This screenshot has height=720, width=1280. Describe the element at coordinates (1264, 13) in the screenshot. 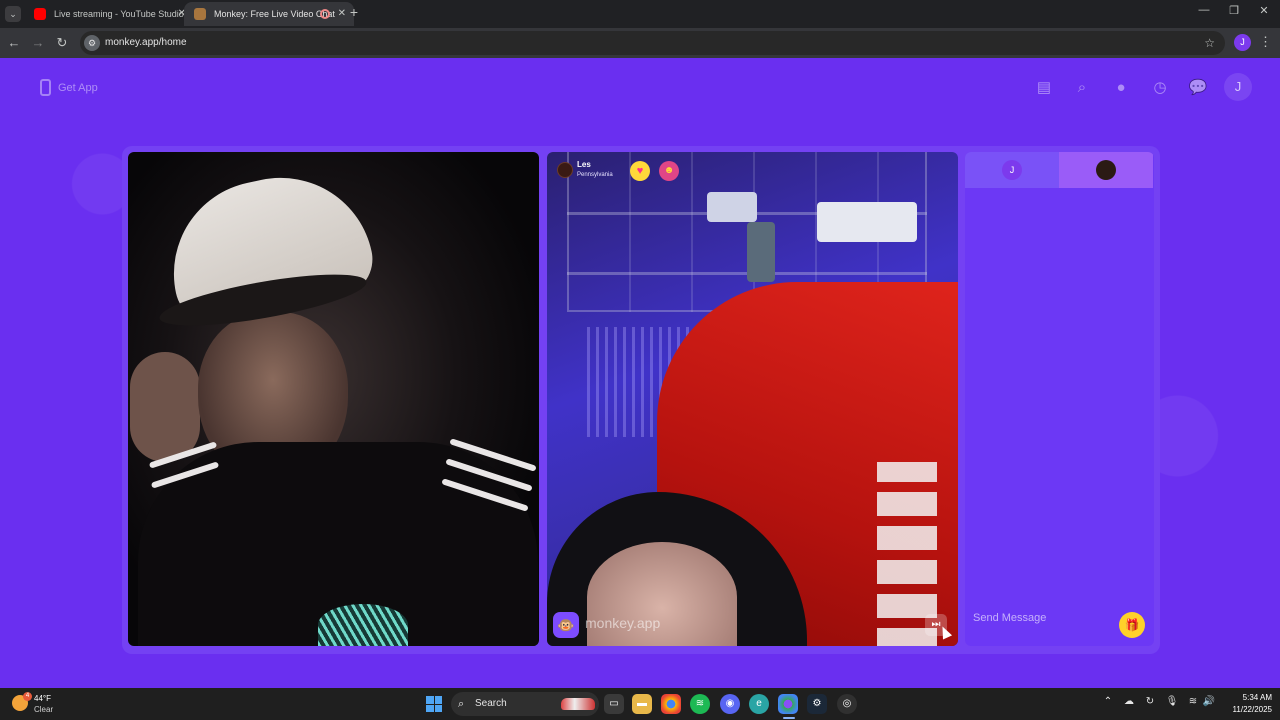

I see `close-window-button: ✕` at that location.